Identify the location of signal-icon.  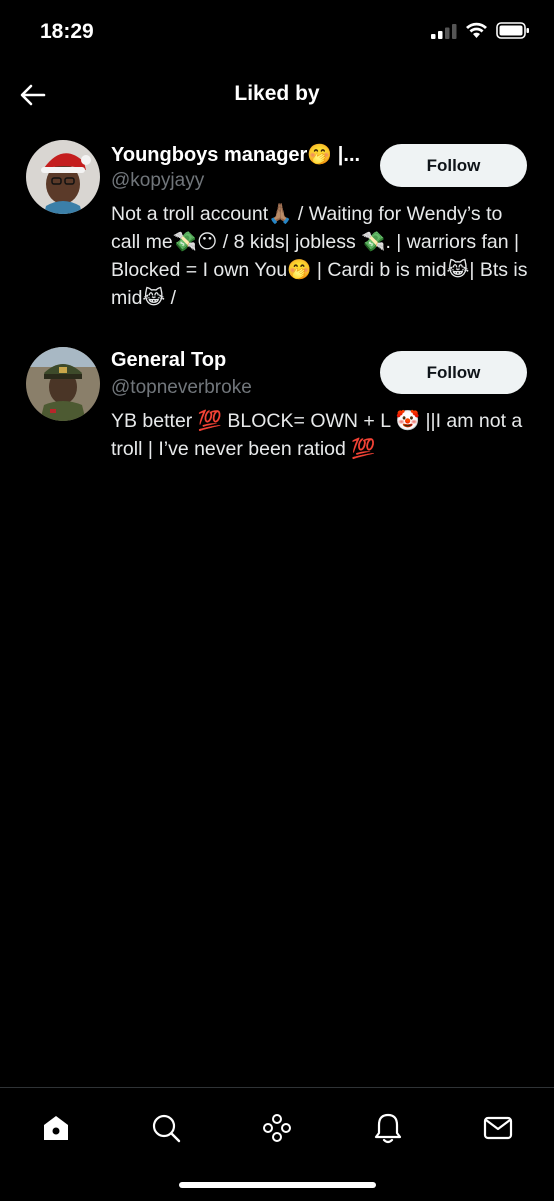
(444, 31).